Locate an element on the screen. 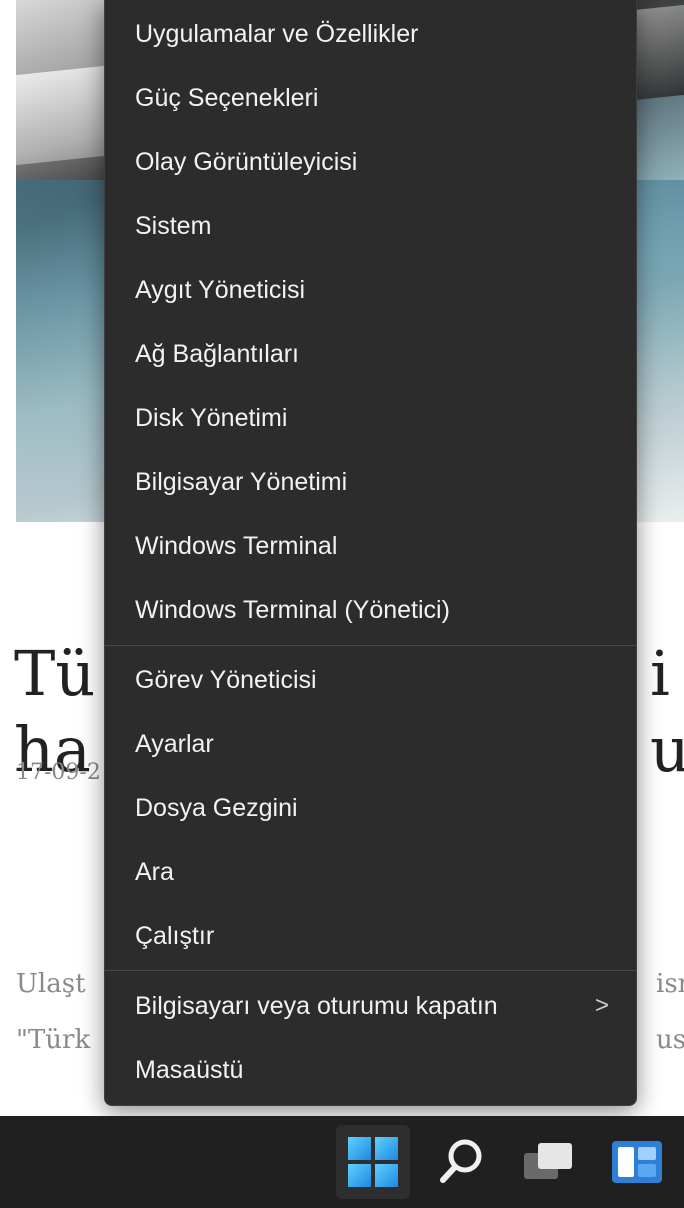 The width and height of the screenshot is (684, 1208). menu-item-label: Ağ Bağlantıları is located at coordinates (217, 353).